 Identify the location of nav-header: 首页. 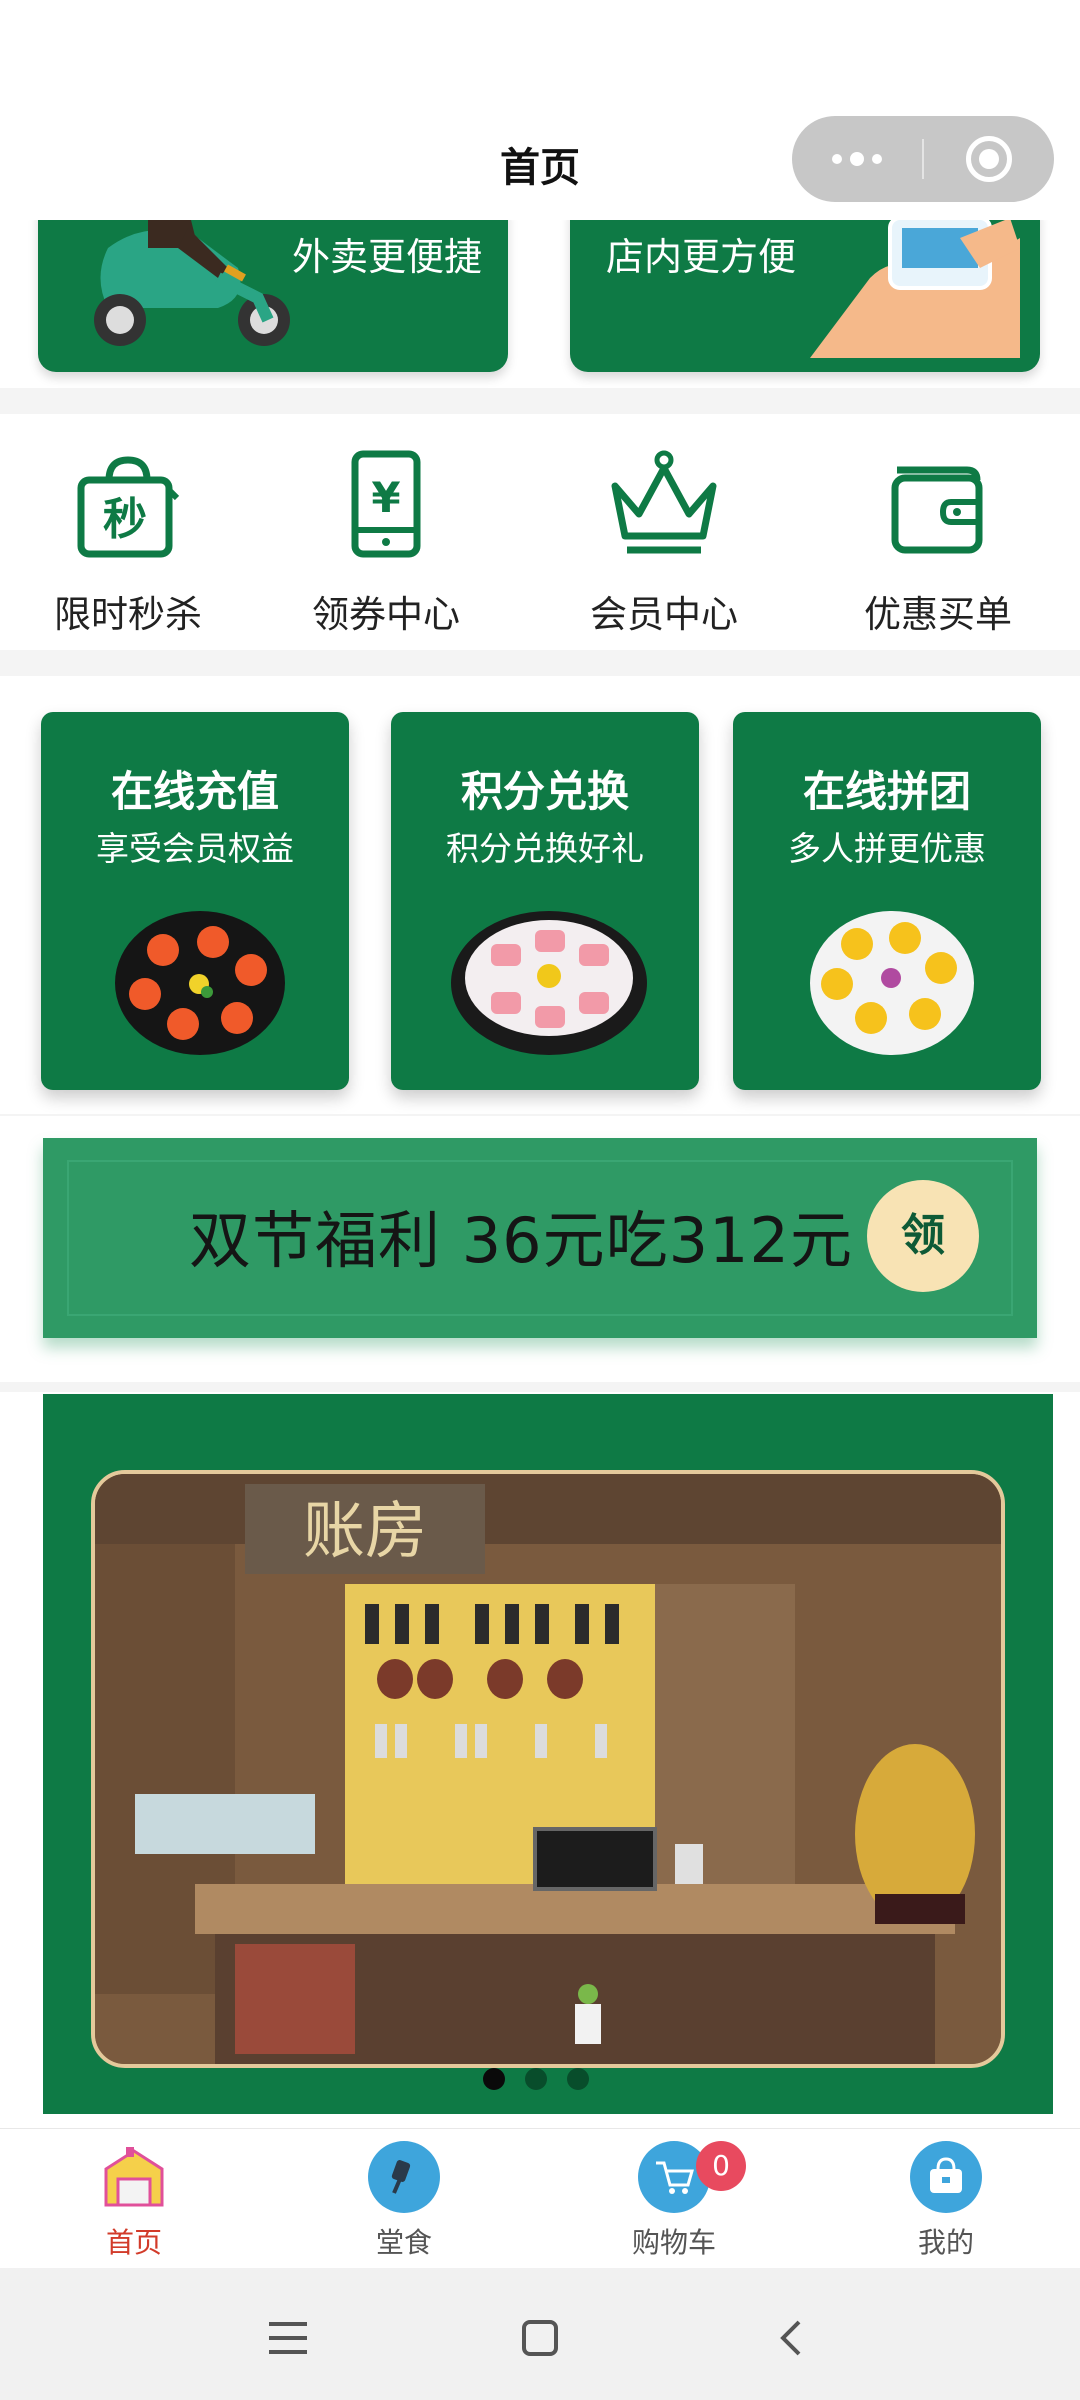
(540, 165).